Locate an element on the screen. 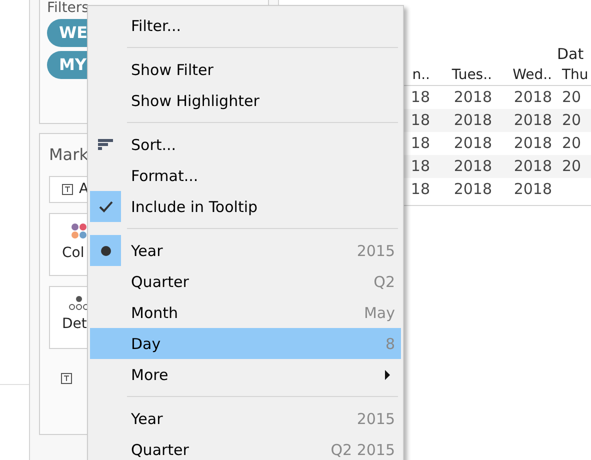  menu-item: Show Highlighter is located at coordinates (245, 100).